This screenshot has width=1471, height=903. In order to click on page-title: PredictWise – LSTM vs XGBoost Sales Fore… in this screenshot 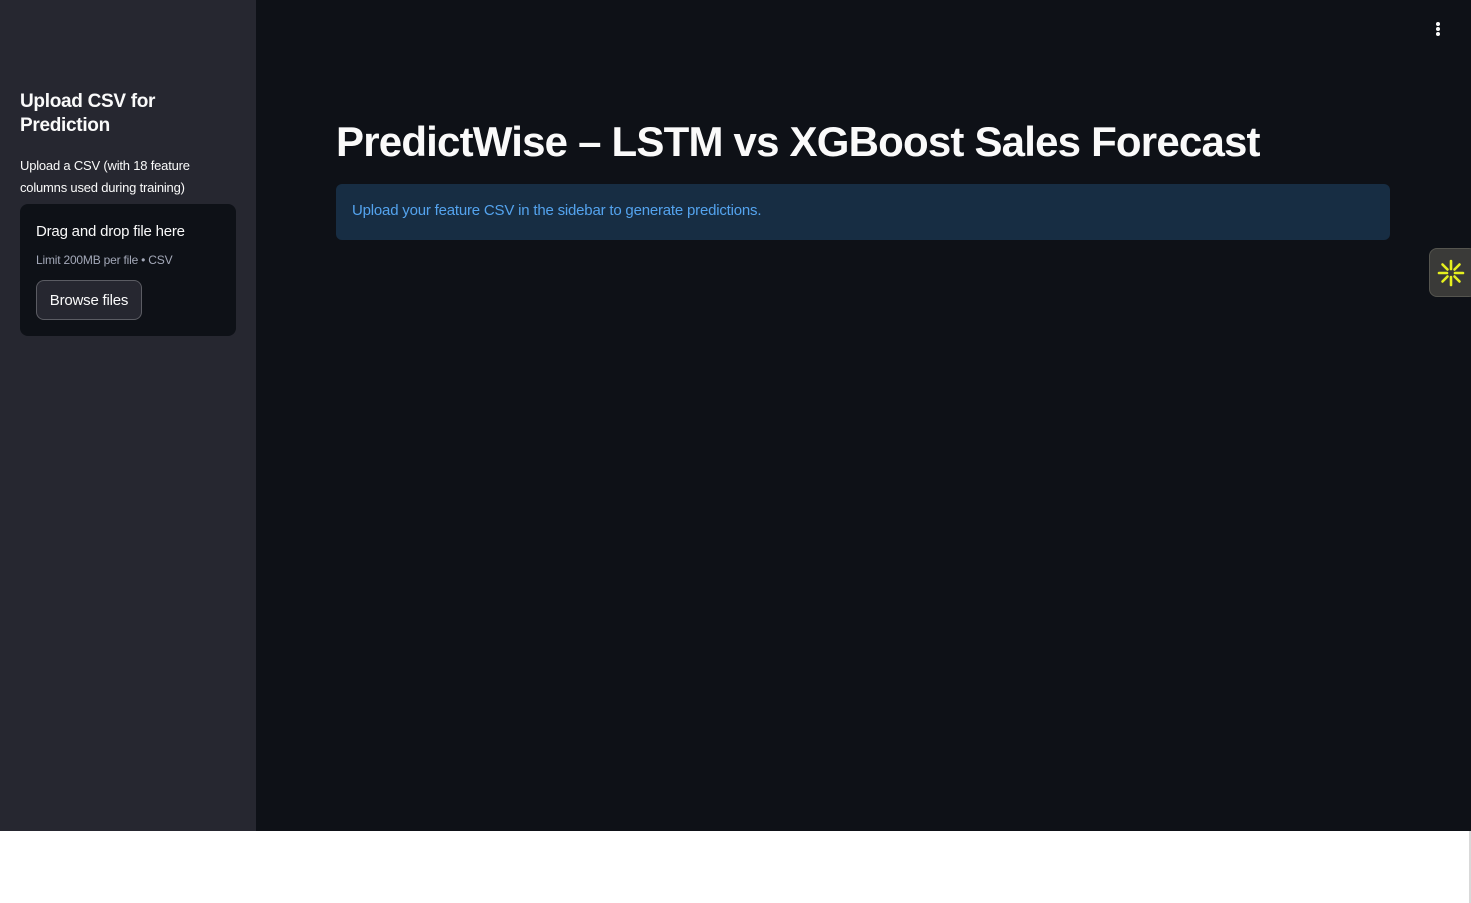, I will do `click(798, 141)`.